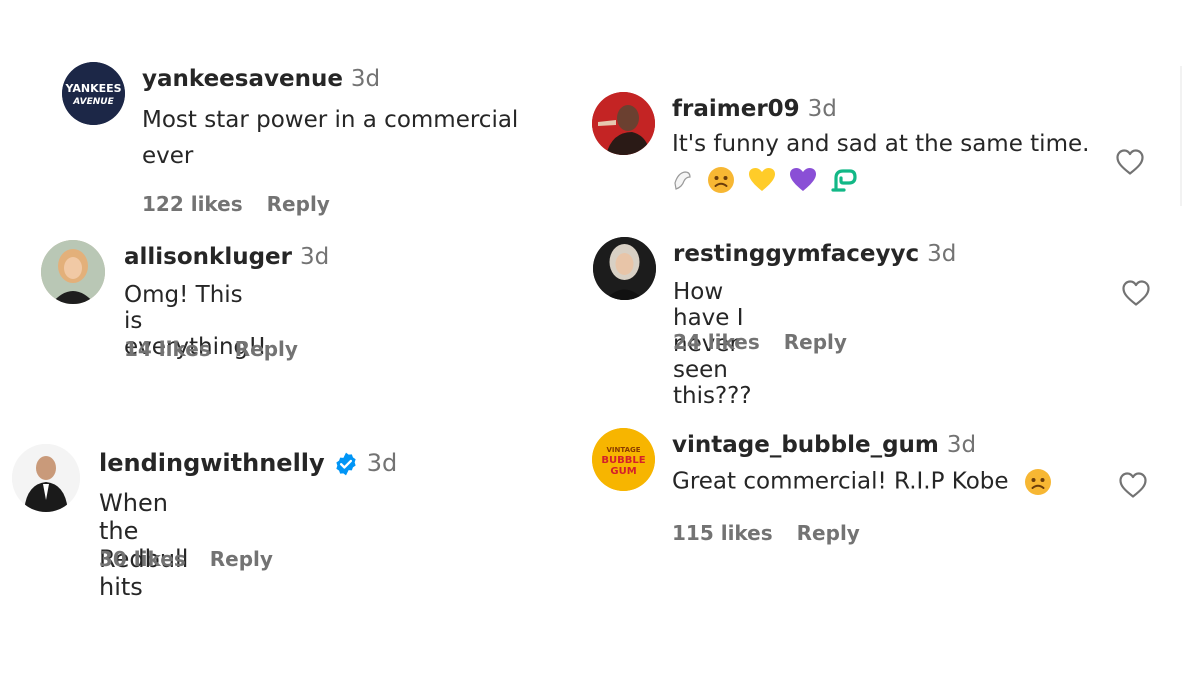 The image size is (1200, 675). What do you see at coordinates (623, 471) in the screenshot?
I see `svg-text: GUM` at bounding box center [623, 471].